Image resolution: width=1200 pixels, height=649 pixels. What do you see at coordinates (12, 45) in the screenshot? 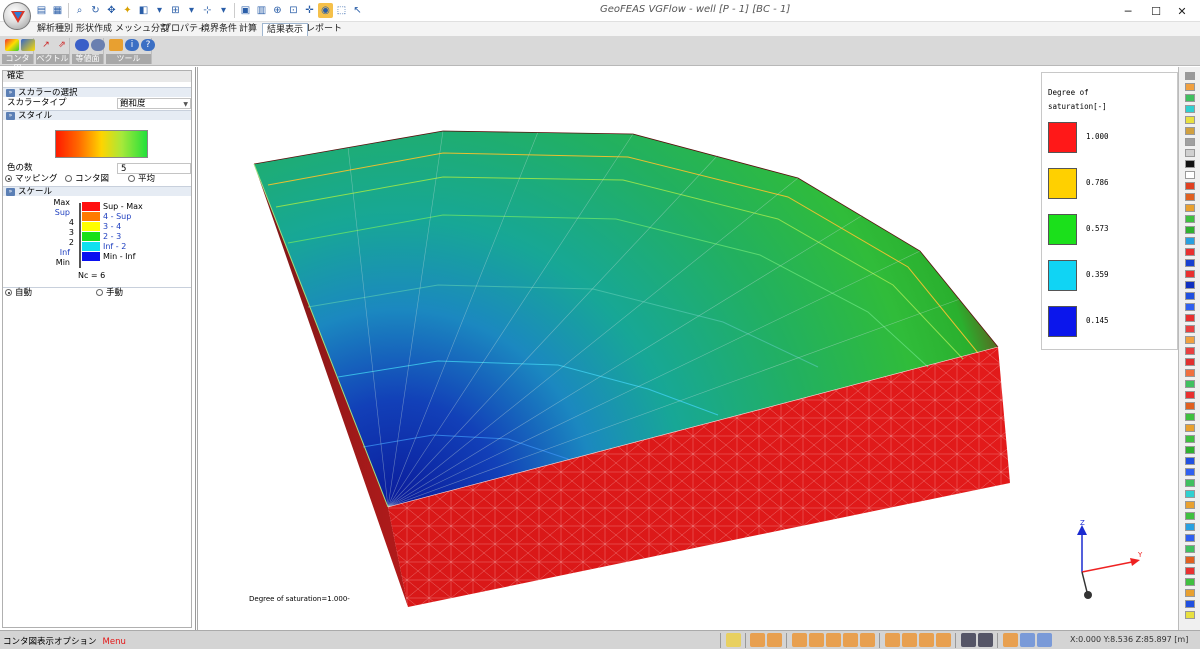
I see `contour-icon` at bounding box center [12, 45].